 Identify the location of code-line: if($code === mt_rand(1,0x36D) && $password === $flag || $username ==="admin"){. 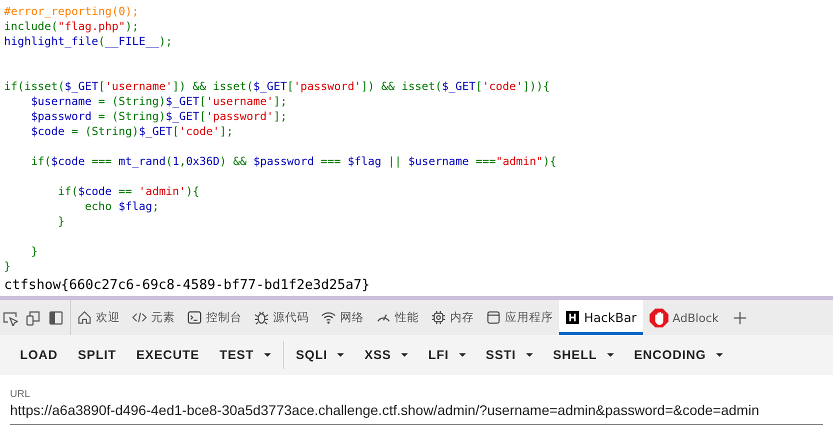
(293, 161).